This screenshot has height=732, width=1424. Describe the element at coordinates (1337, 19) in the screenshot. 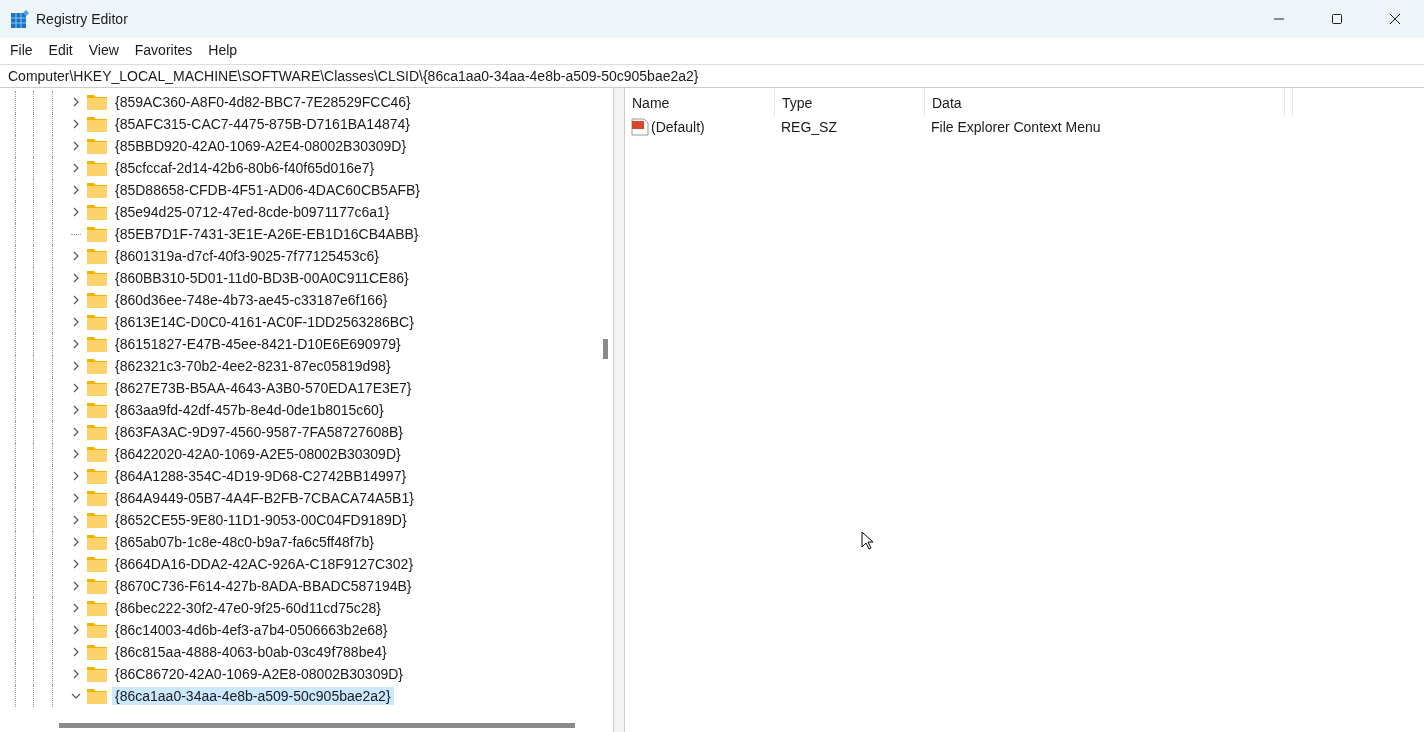

I see `maximize-icon` at that location.